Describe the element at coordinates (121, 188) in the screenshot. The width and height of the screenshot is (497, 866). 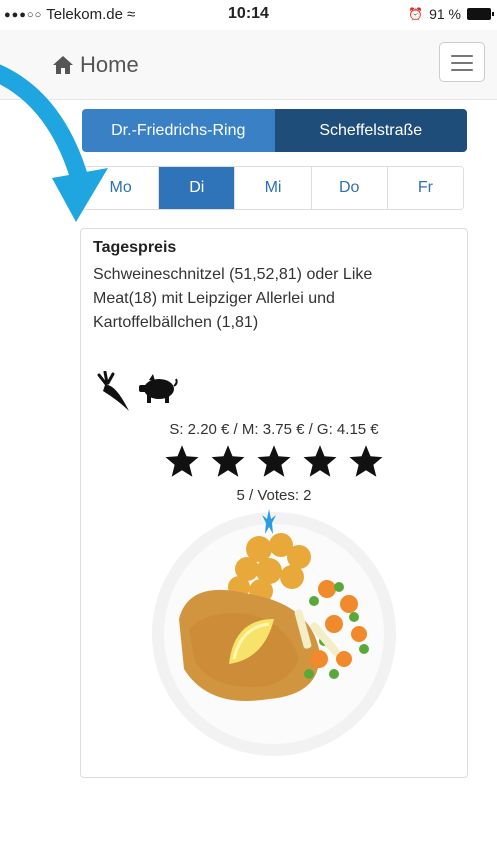
I see `tab-day-mo: Mo` at that location.